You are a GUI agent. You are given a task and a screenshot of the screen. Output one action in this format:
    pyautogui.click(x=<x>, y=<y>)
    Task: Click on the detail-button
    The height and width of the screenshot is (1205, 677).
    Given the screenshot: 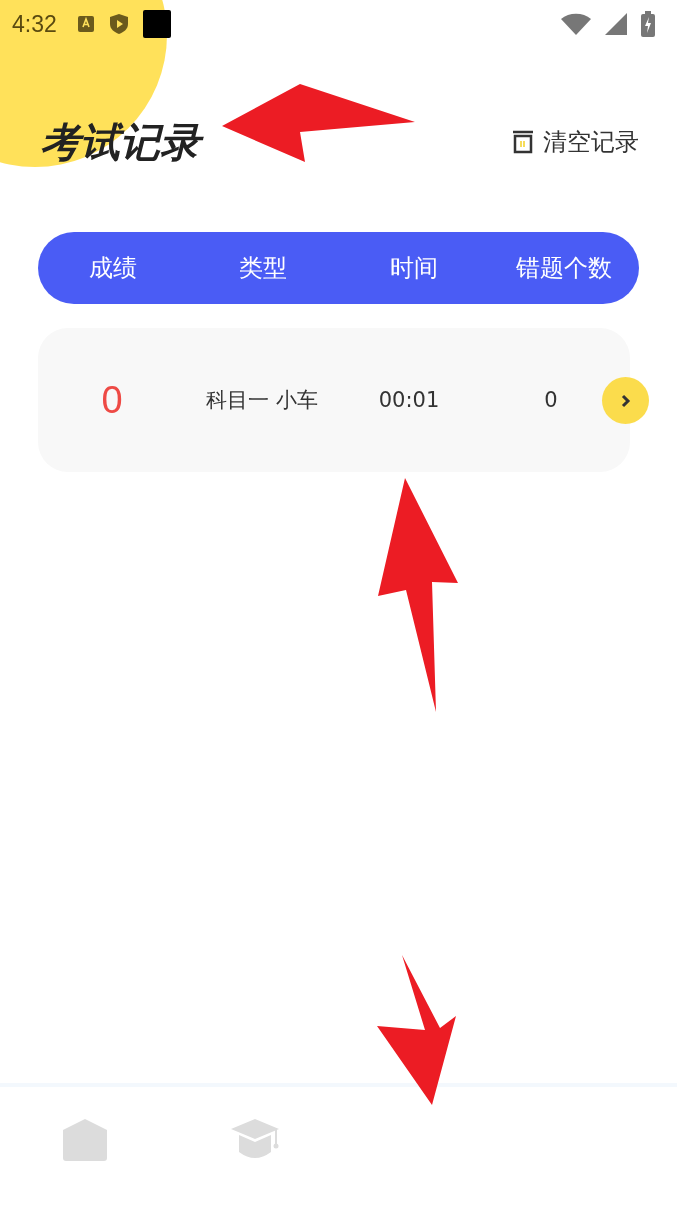 What is the action you would take?
    pyautogui.click(x=625, y=400)
    